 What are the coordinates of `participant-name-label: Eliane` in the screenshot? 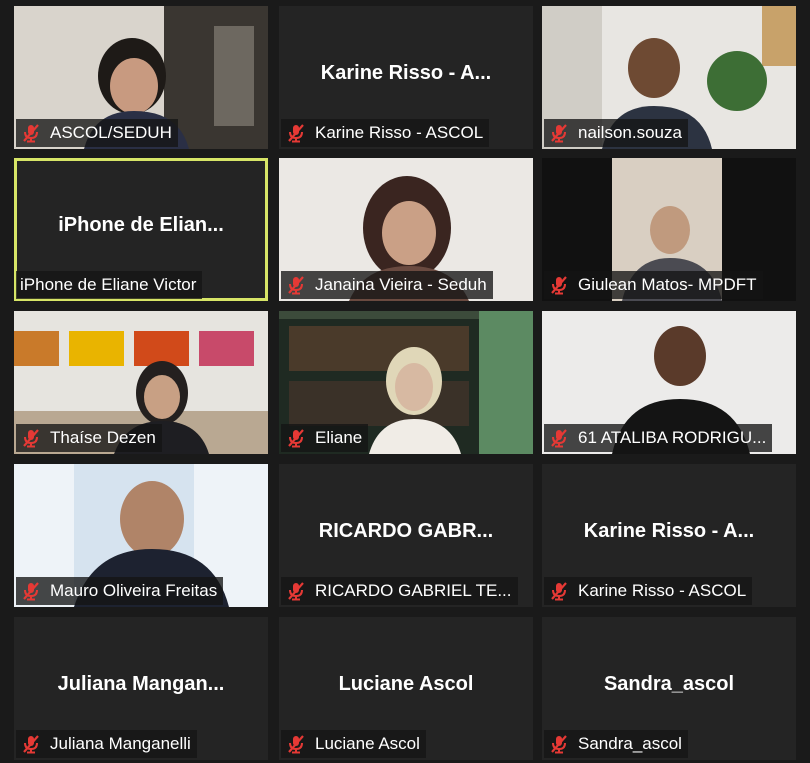 It's located at (325, 438).